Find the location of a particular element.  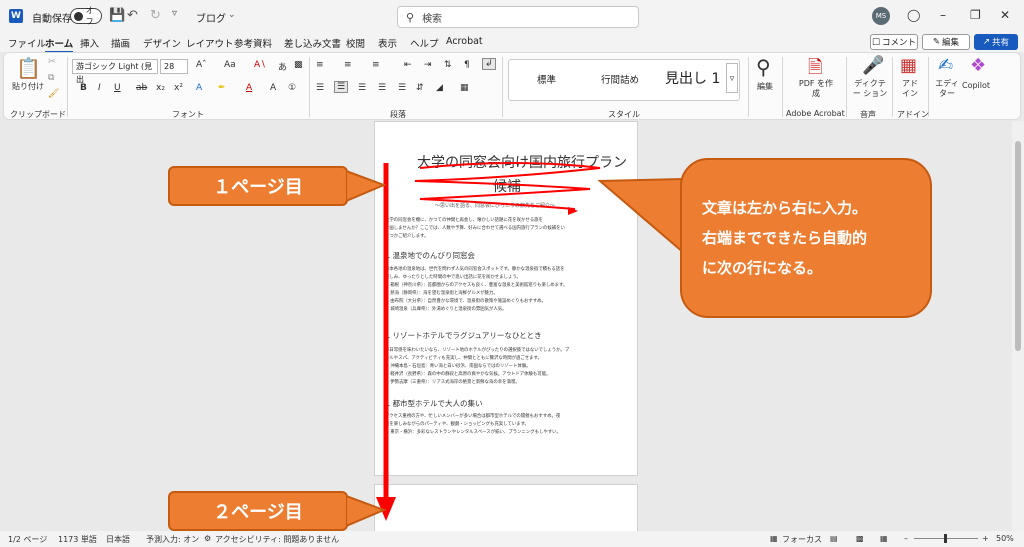

layout-option-icon: ↲ is located at coordinates (489, 64).